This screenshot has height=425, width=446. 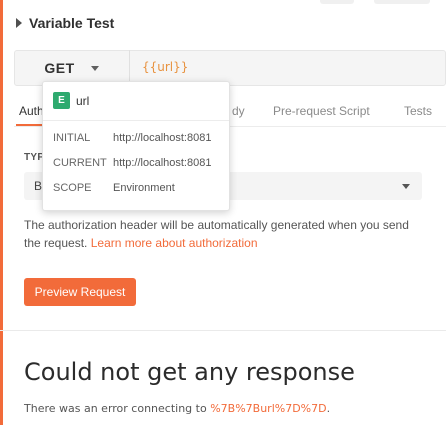 What do you see at coordinates (71, 100) in the screenshot?
I see `popover-header: E url` at bounding box center [71, 100].